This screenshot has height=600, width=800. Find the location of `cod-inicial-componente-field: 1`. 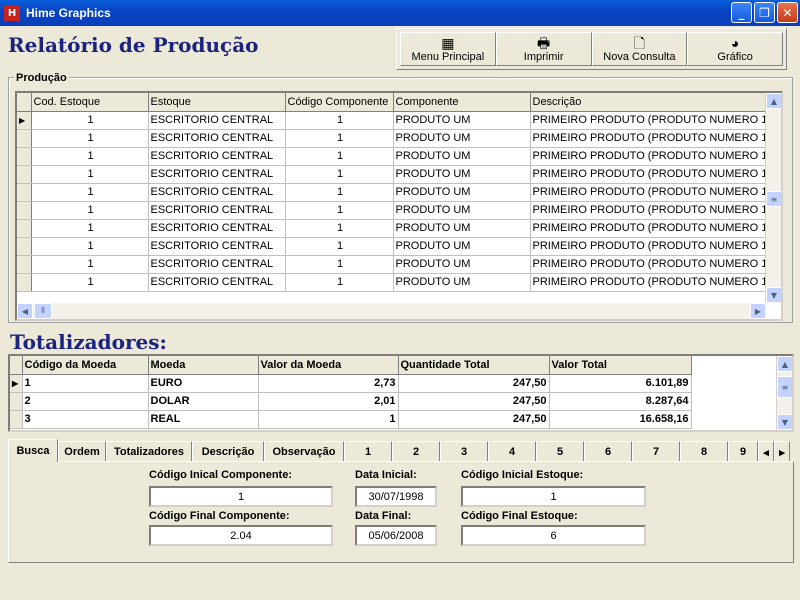

cod-inicial-componente-field: 1 is located at coordinates (241, 496).